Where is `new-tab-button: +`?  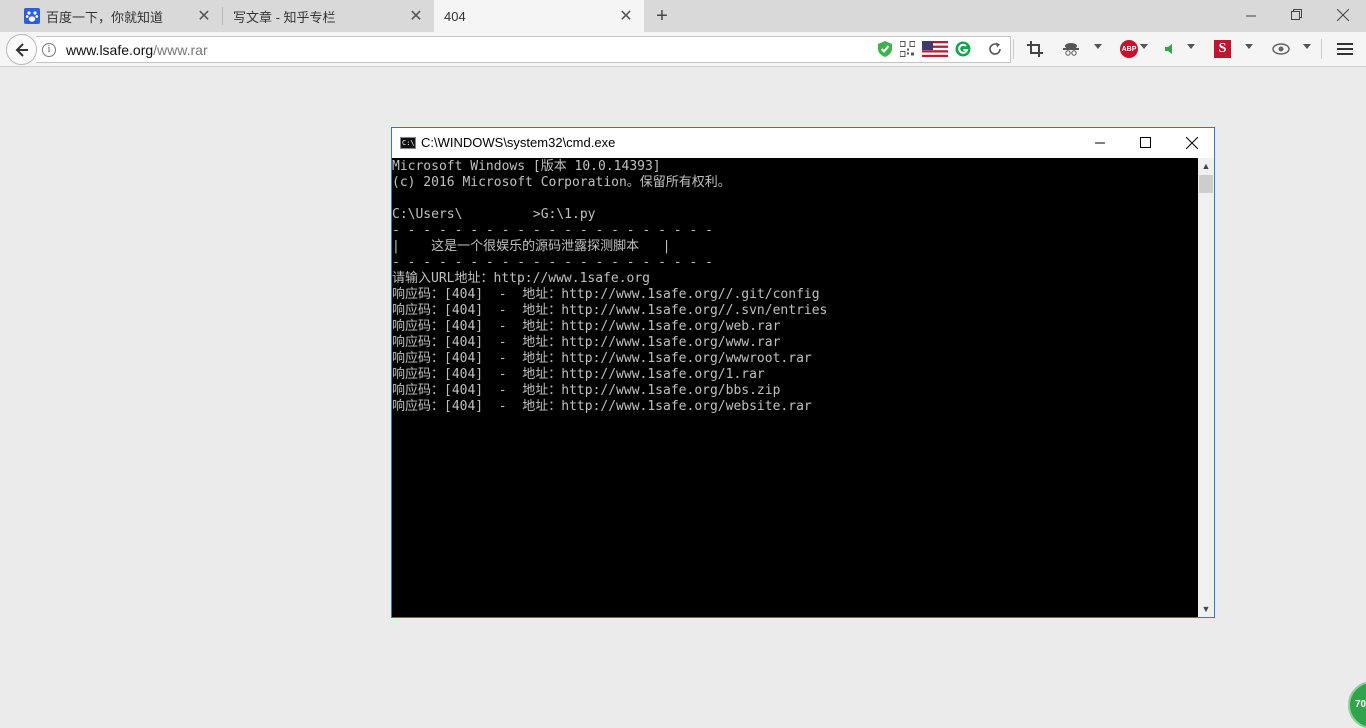 new-tab-button: + is located at coordinates (662, 16).